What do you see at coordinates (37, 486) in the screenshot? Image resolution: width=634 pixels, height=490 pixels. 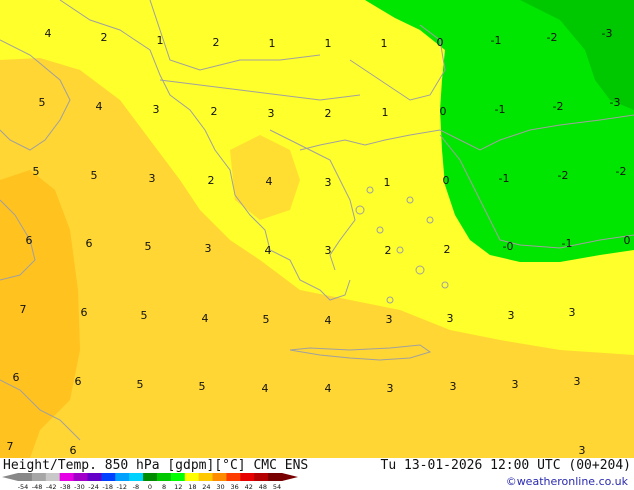 I see `colorbar-tick-label: -48` at bounding box center [37, 486].